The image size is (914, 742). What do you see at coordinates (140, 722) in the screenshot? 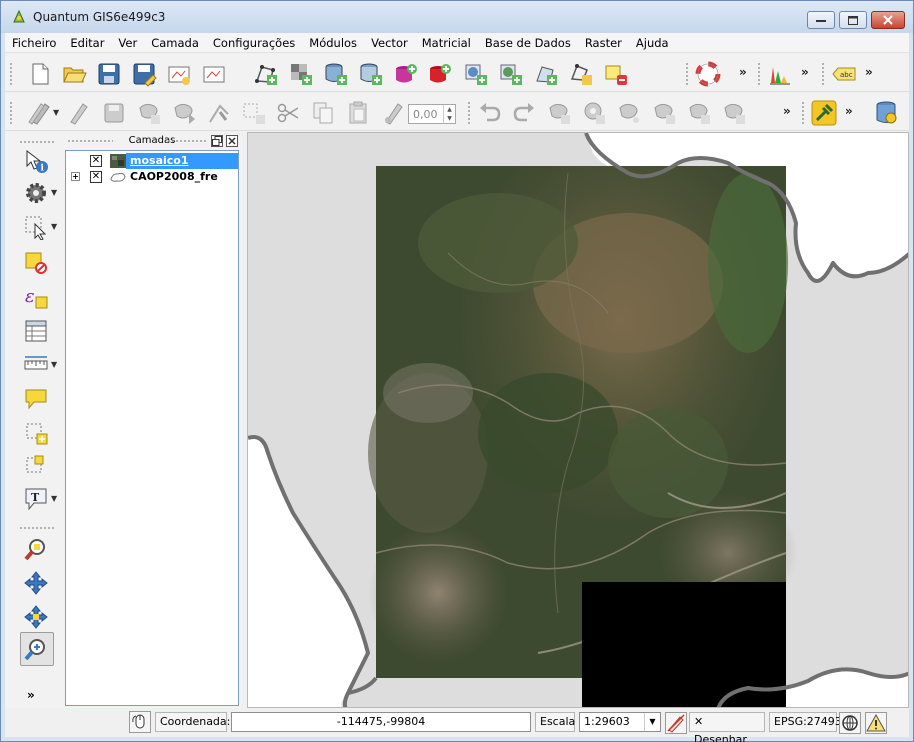
I see `messages-button` at bounding box center [140, 722].